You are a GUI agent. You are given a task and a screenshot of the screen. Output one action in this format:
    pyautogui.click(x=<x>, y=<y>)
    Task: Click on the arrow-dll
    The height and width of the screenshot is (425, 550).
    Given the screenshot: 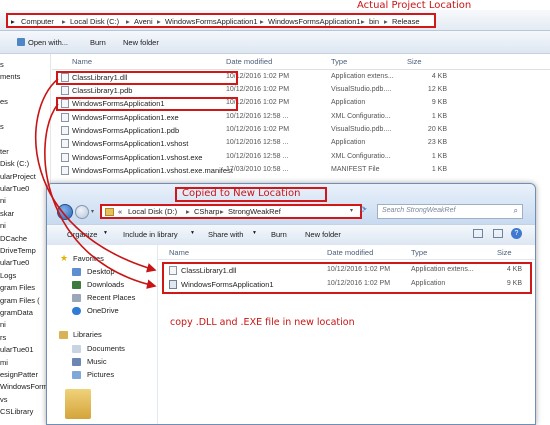 What is the action you would take?
    pyautogui.click(x=96, y=175)
    